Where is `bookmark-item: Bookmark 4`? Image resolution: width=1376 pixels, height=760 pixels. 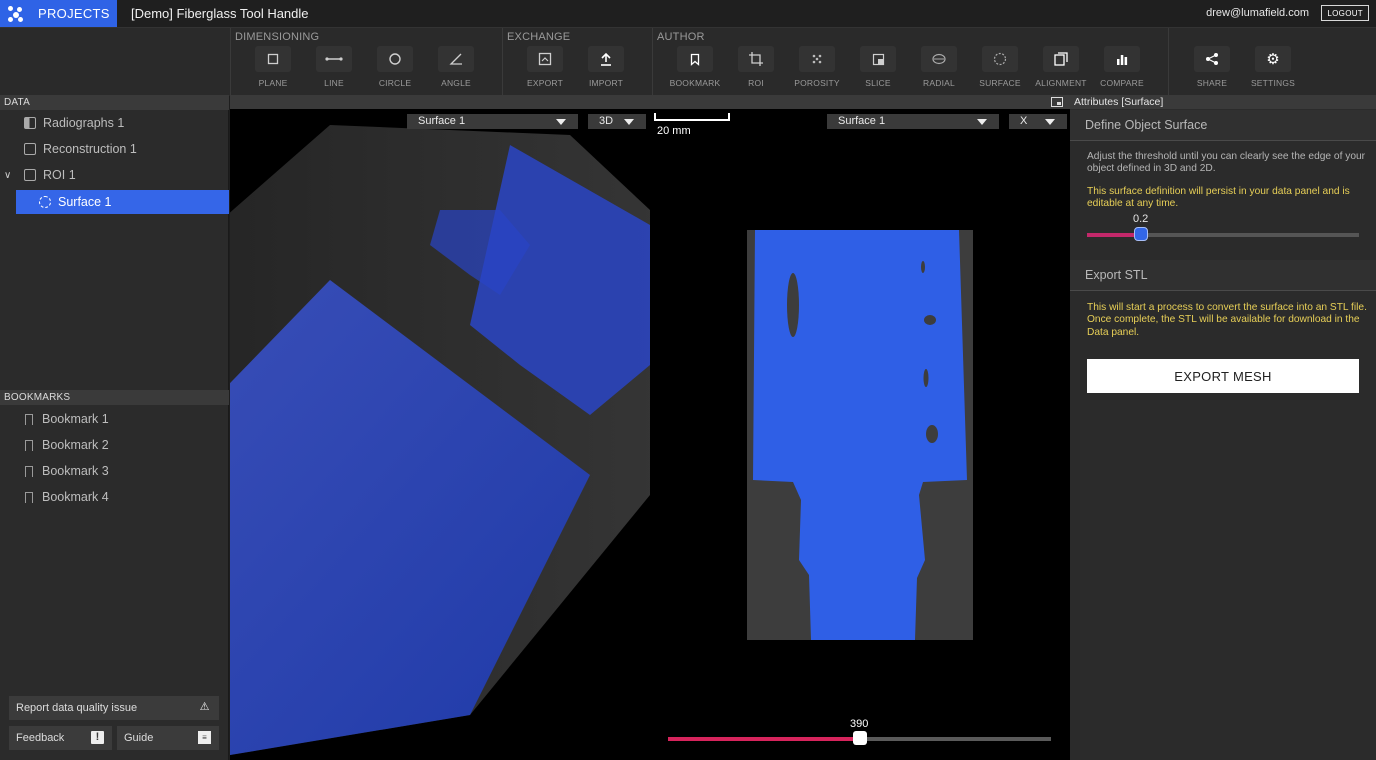 bookmark-item: Bookmark 4 is located at coordinates (114, 497).